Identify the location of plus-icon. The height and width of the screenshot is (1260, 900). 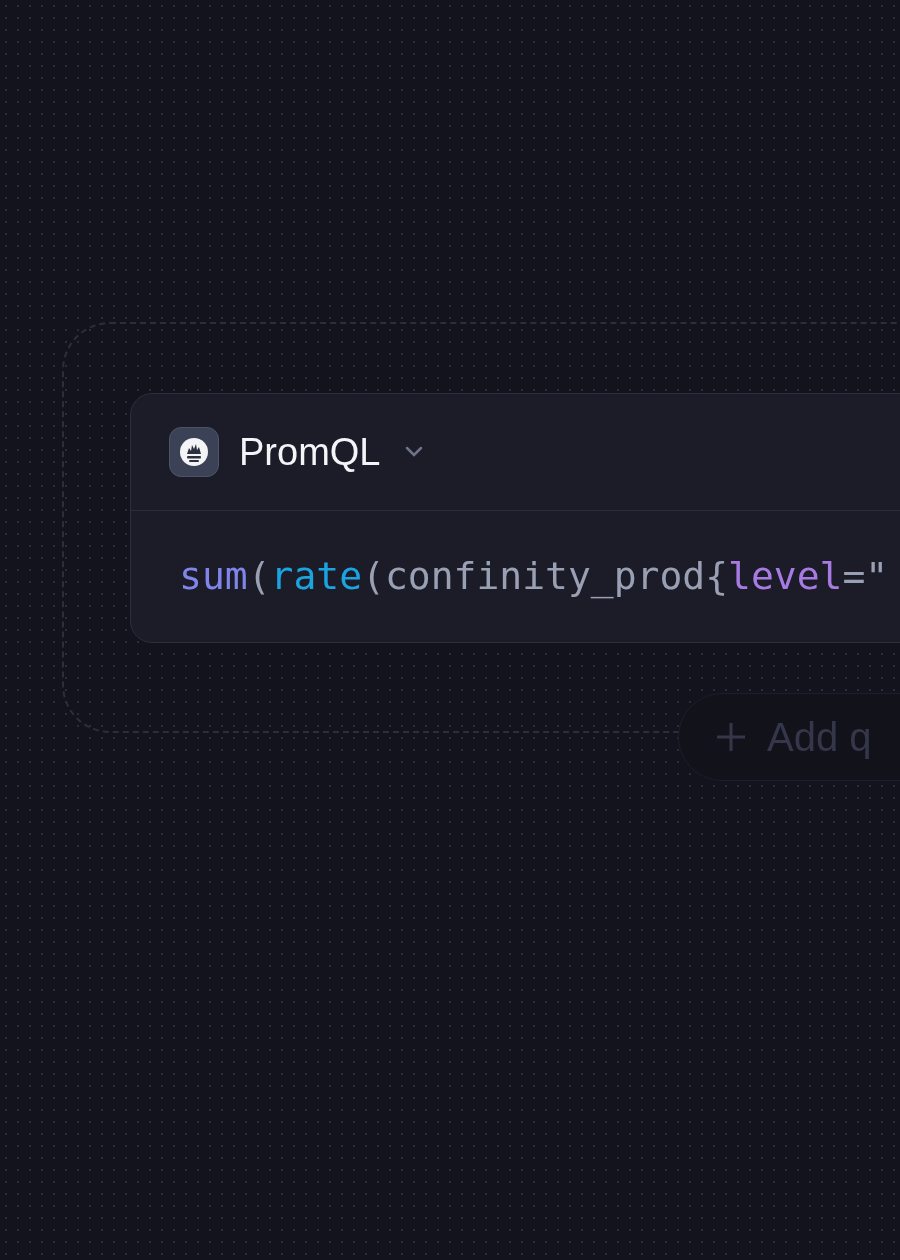
(731, 737).